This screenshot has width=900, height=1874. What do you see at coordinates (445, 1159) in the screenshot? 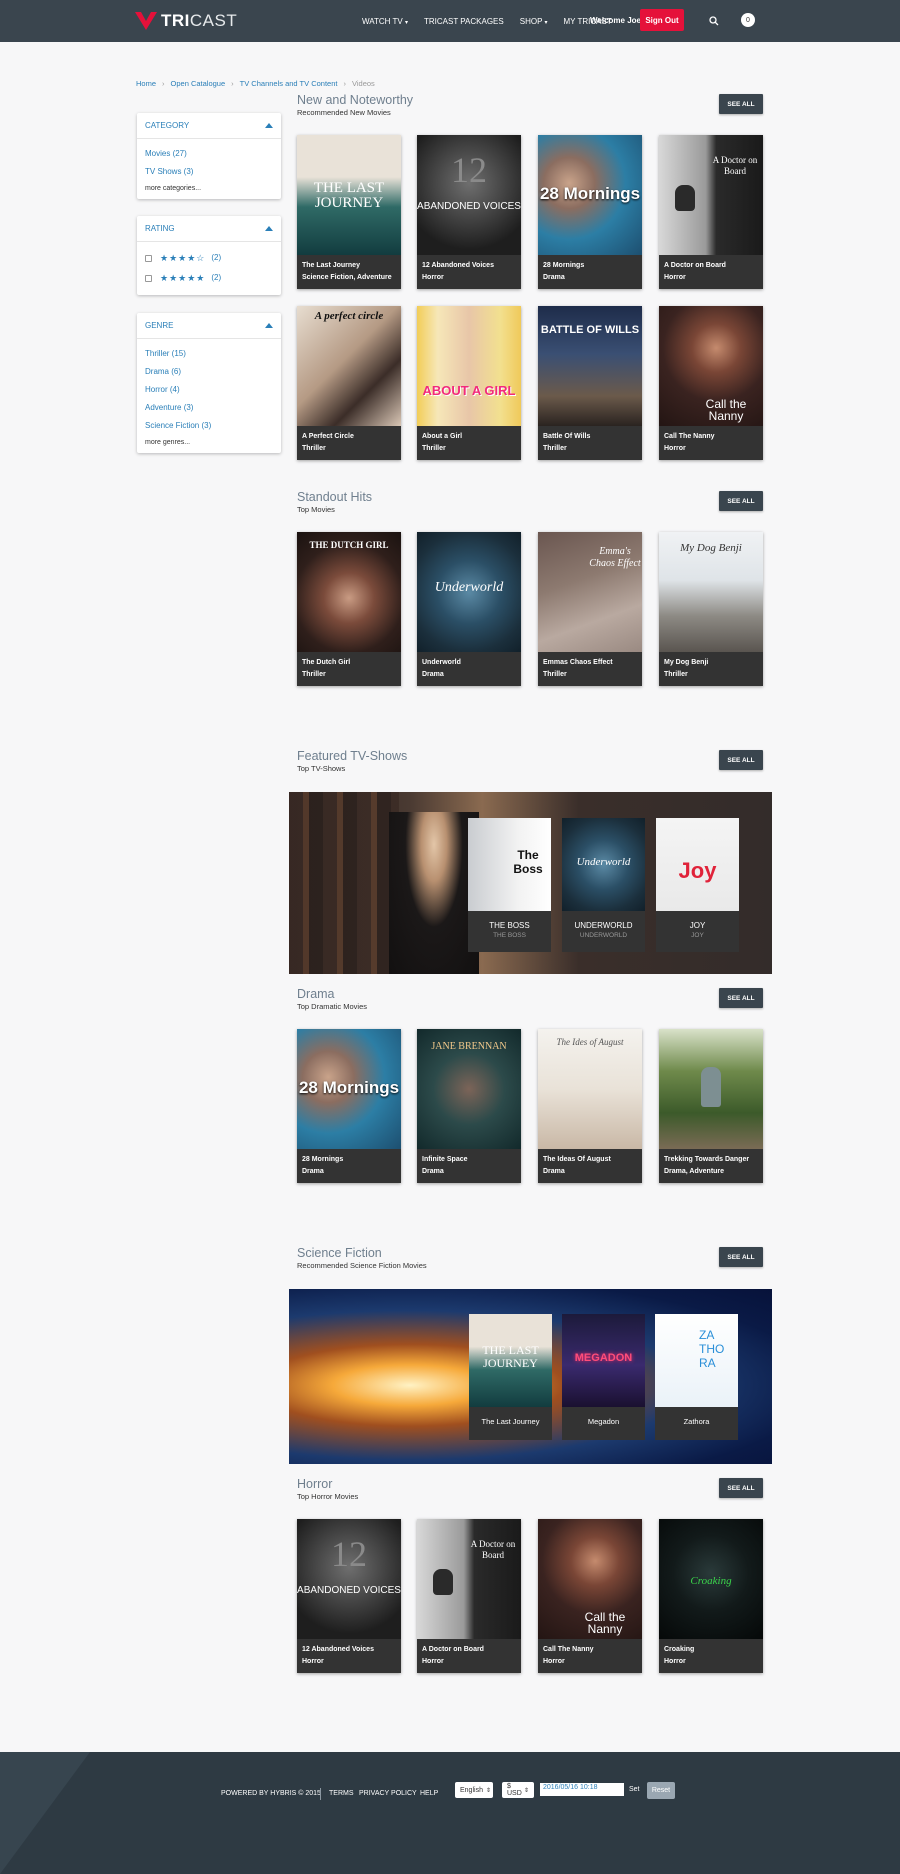
I see `movie-title: Infinite Space` at bounding box center [445, 1159].